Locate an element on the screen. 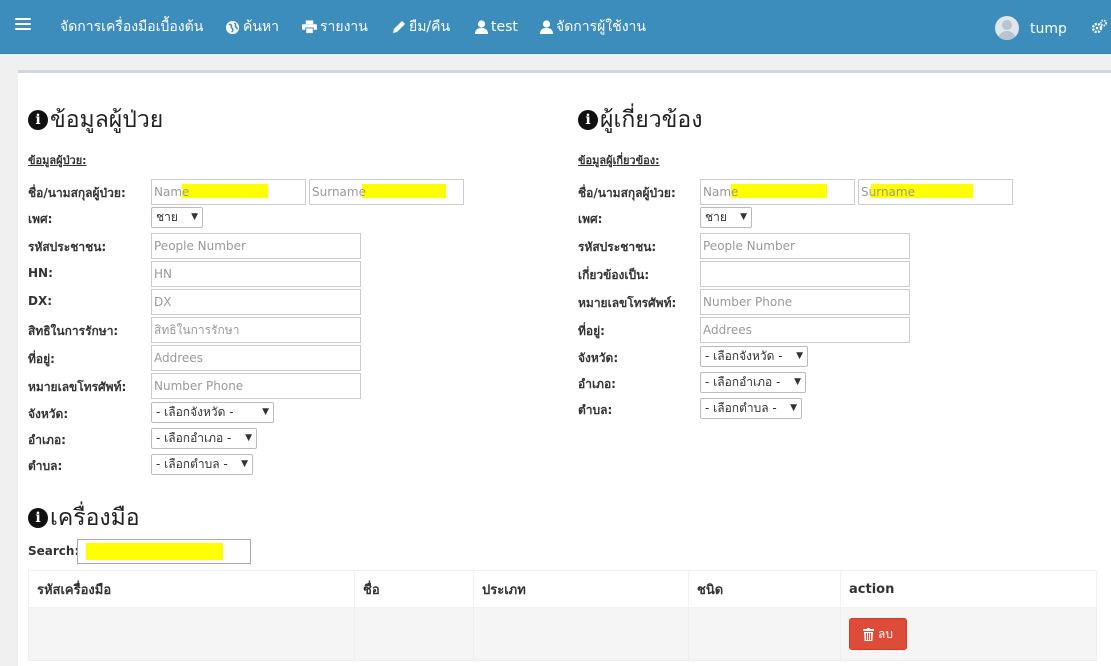  relative-phone-input: Number Phone is located at coordinates (805, 302).